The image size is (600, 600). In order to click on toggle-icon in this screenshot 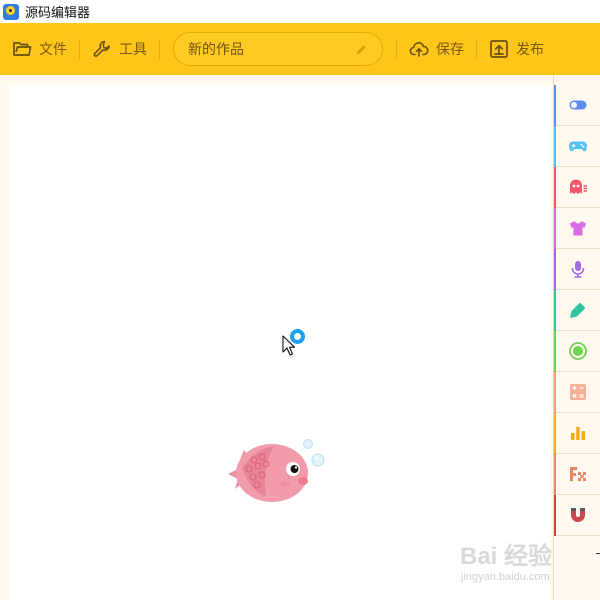, I will do `click(577, 105)`.